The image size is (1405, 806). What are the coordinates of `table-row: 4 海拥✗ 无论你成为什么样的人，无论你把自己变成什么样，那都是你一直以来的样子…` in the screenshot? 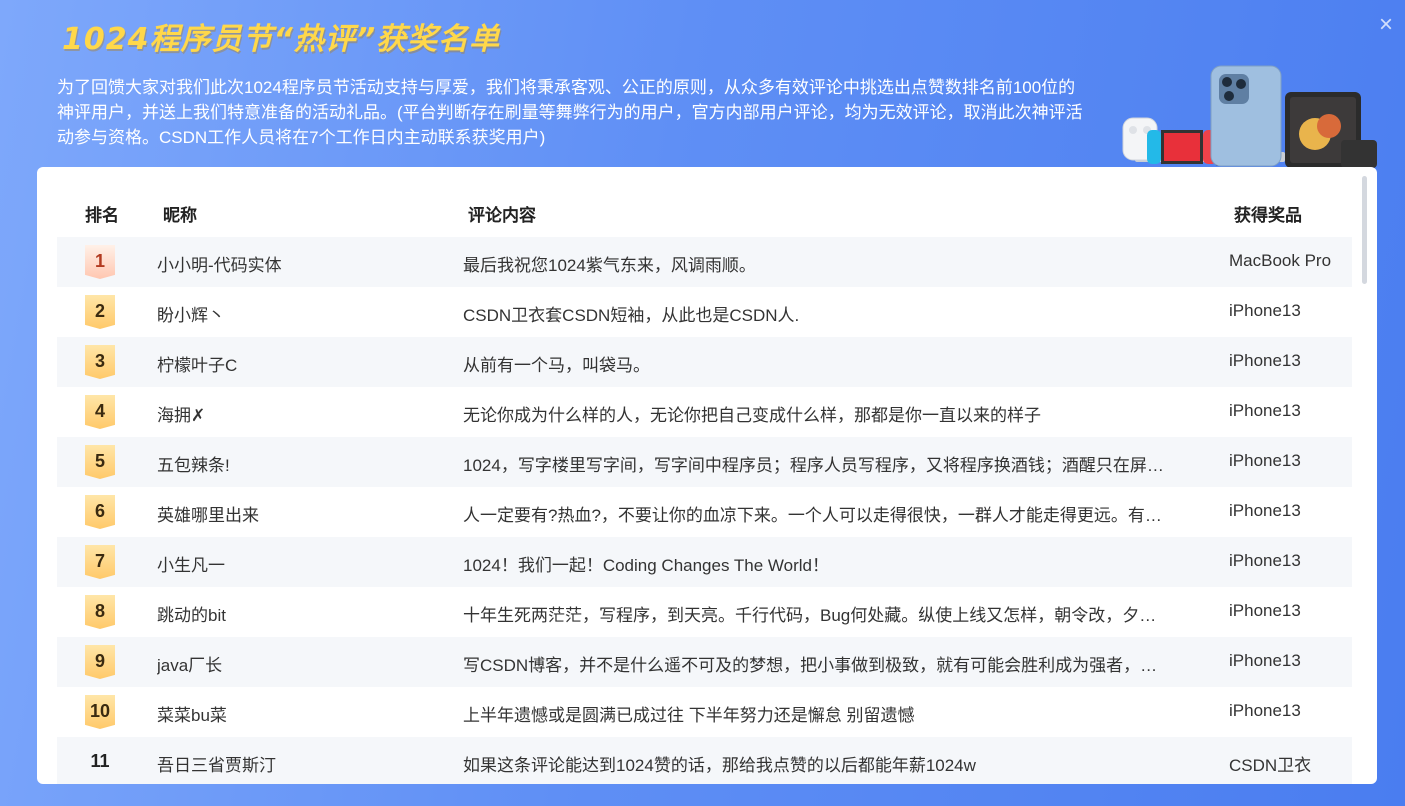 It's located at (704, 412).